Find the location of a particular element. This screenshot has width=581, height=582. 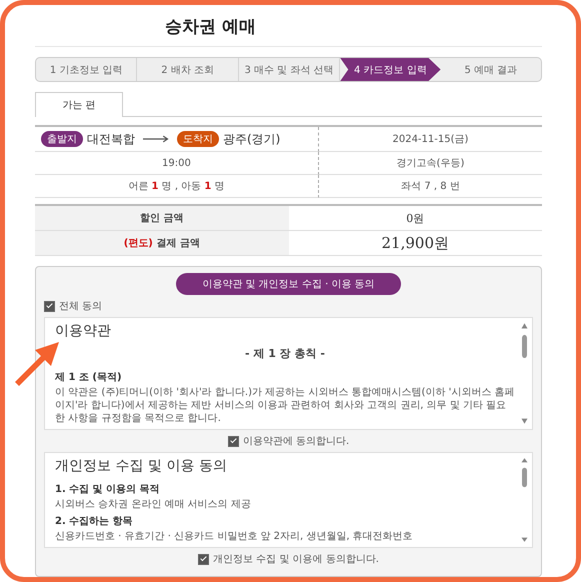

page-title: 승차권 예매 is located at coordinates (288, 26).